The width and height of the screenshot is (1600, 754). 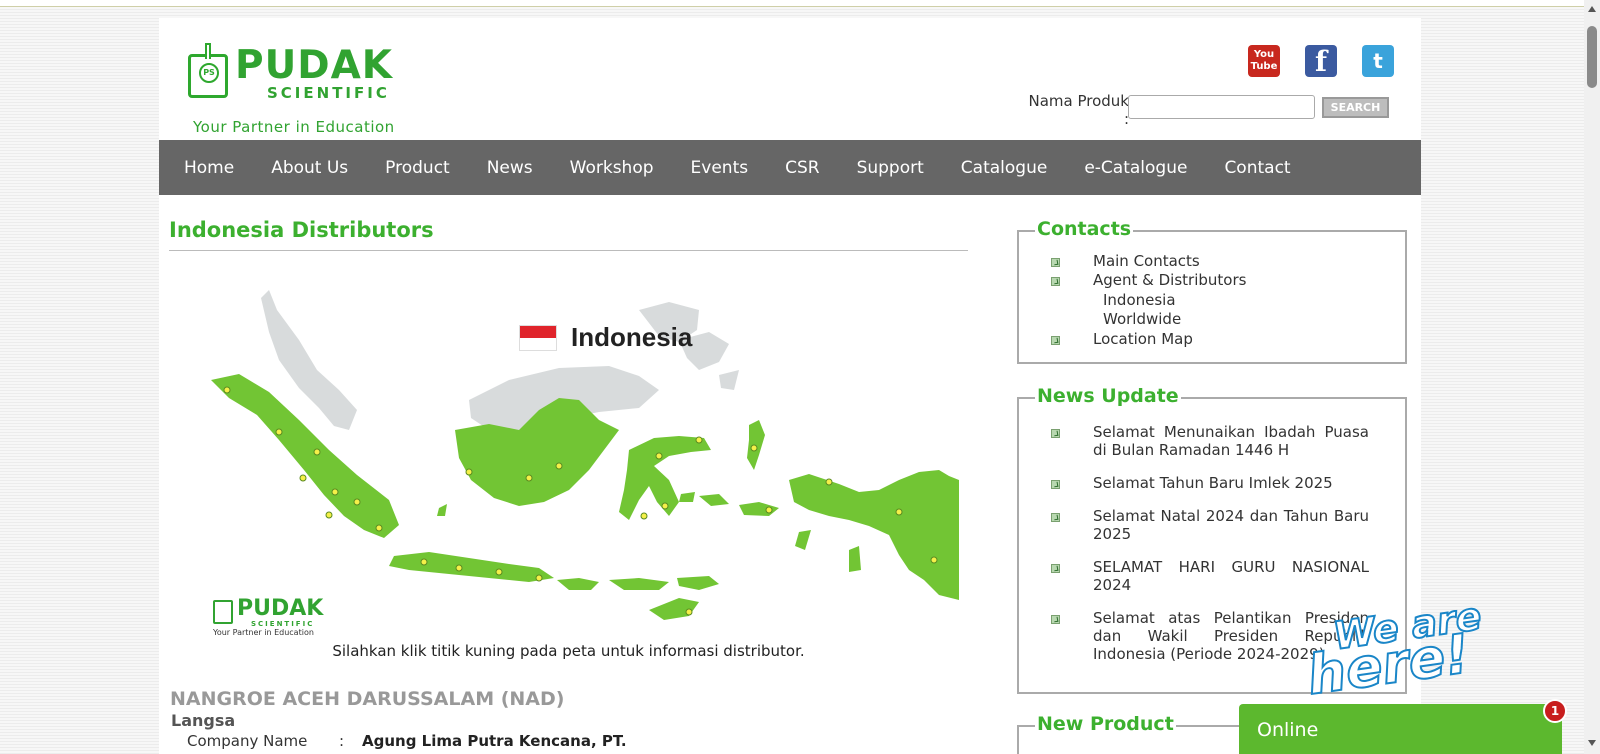 What do you see at coordinates (1264, 61) in the screenshot?
I see `youtube-icon: You Tube` at bounding box center [1264, 61].